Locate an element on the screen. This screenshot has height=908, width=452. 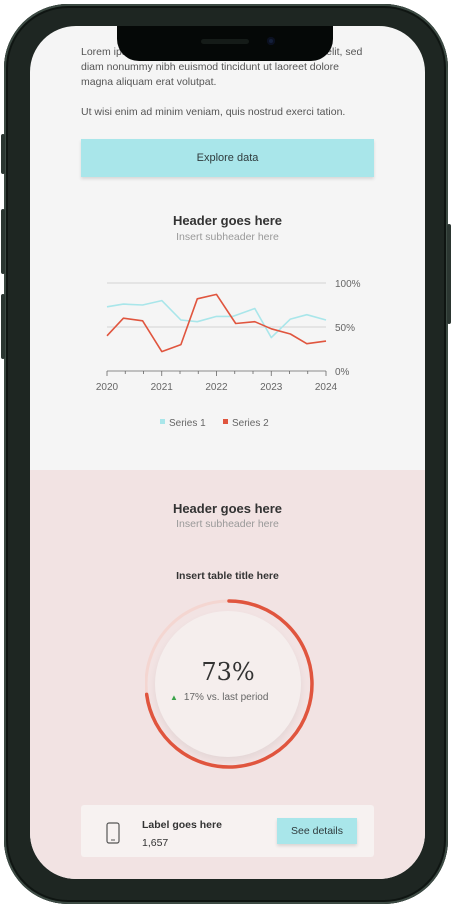
volume-down-button is located at coordinates (3, 241).